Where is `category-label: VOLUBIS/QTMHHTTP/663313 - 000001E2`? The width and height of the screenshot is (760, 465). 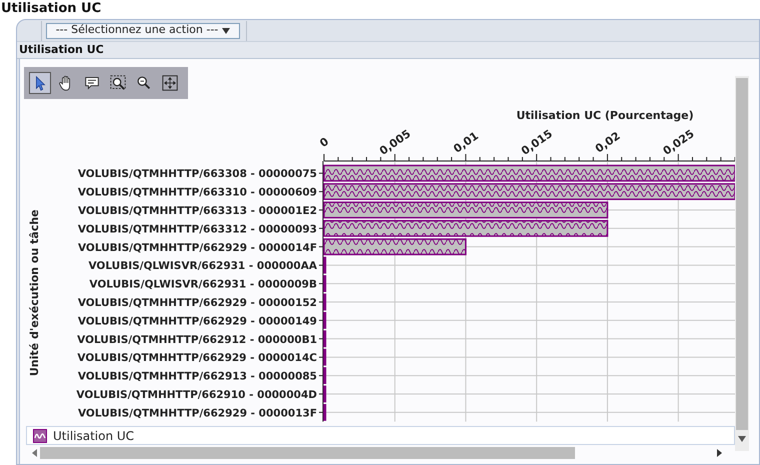
category-label: VOLUBIS/QTMHHTTP/663313 - 000001E2 is located at coordinates (197, 211).